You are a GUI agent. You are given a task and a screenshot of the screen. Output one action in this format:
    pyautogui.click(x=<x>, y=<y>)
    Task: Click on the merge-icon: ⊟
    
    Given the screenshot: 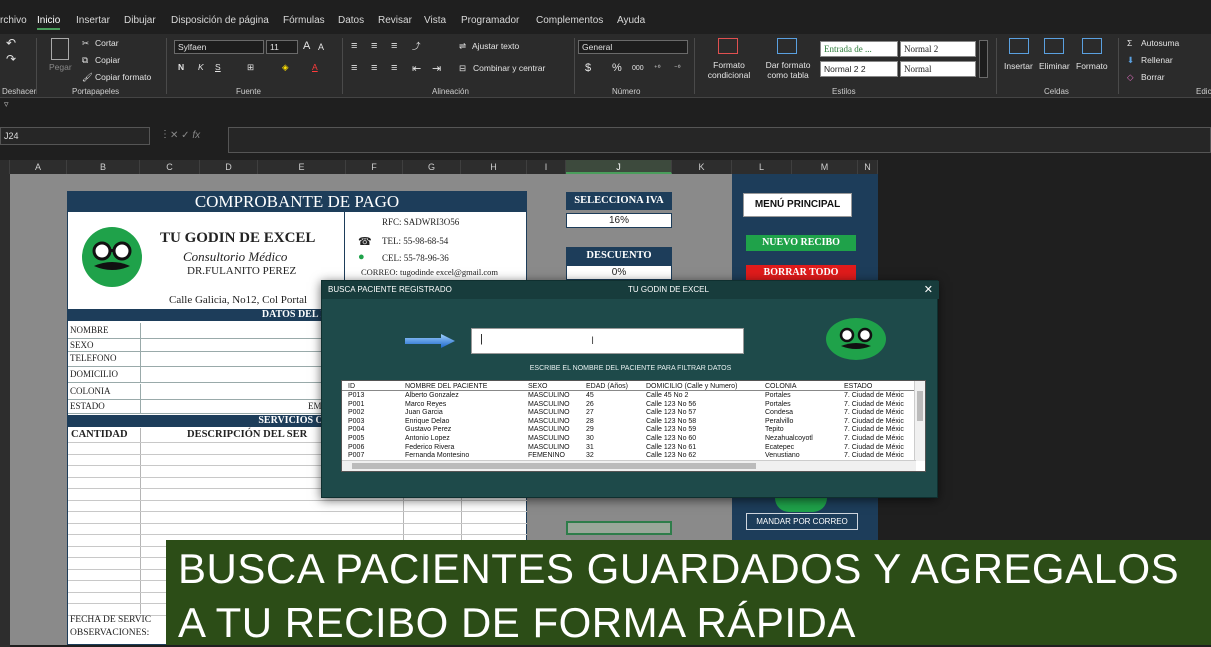 What is the action you would take?
    pyautogui.click(x=462, y=68)
    